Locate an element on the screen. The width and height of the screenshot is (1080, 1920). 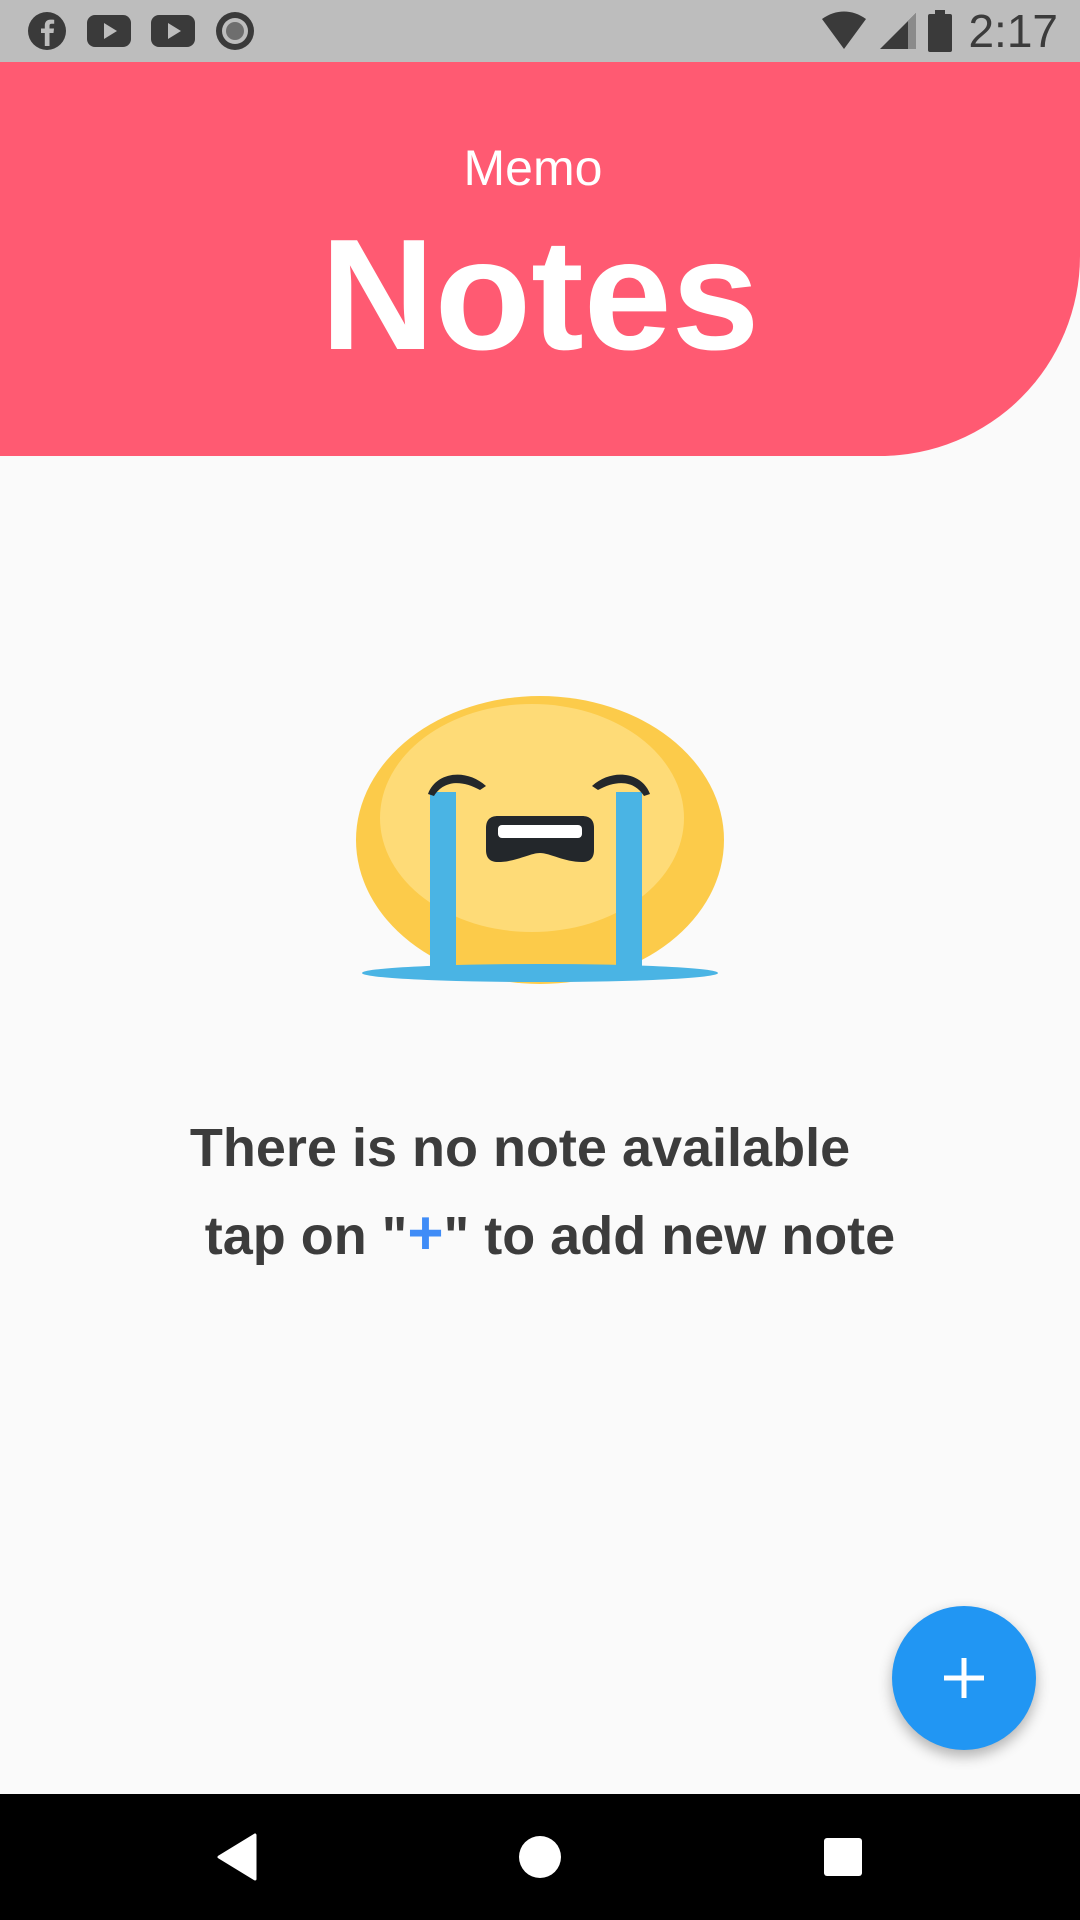
recents-icon is located at coordinates (843, 1857).